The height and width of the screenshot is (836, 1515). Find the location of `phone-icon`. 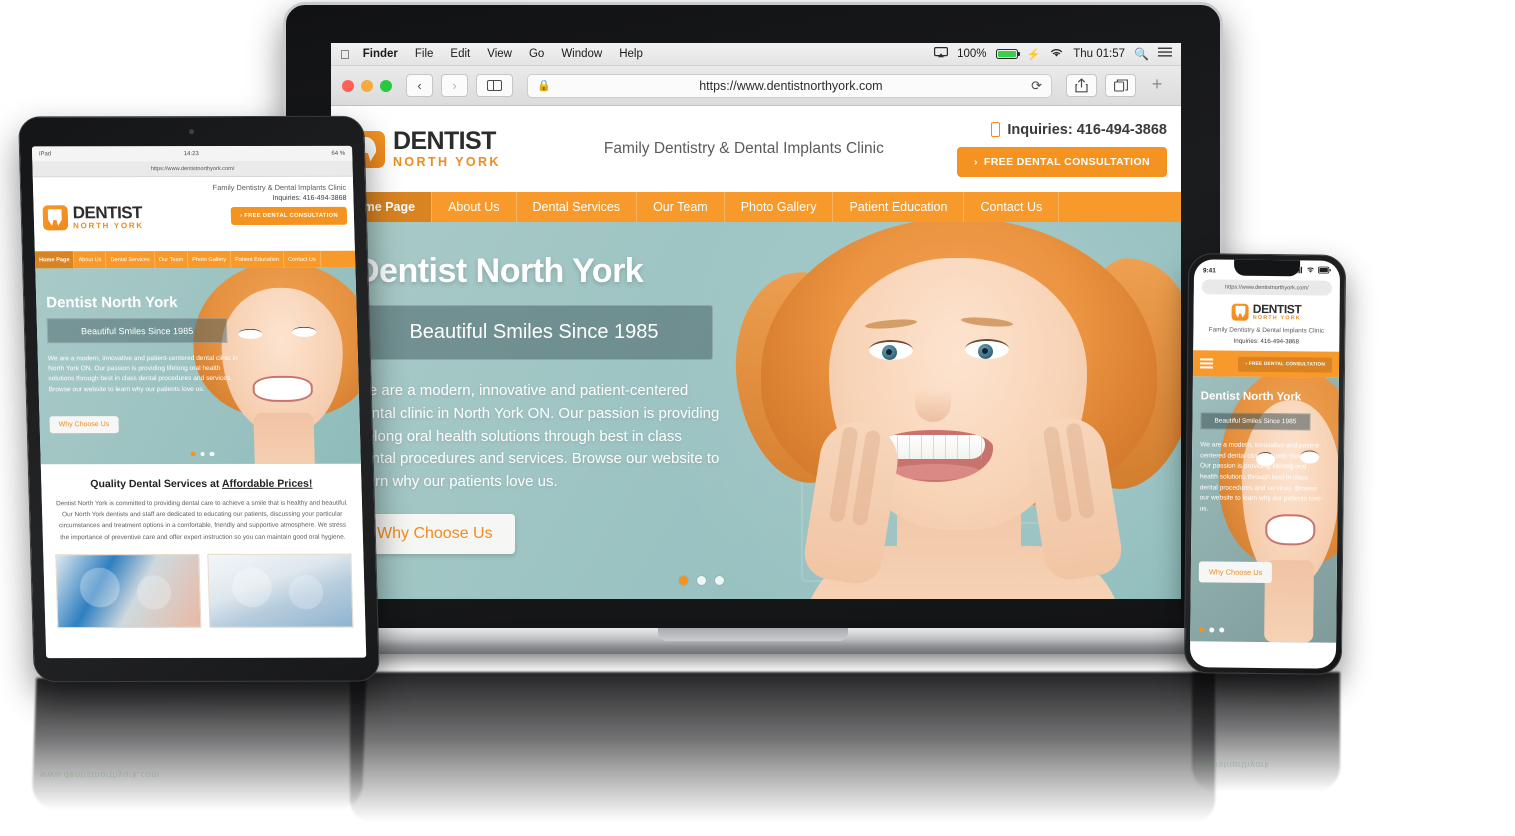

phone-icon is located at coordinates (996, 129).